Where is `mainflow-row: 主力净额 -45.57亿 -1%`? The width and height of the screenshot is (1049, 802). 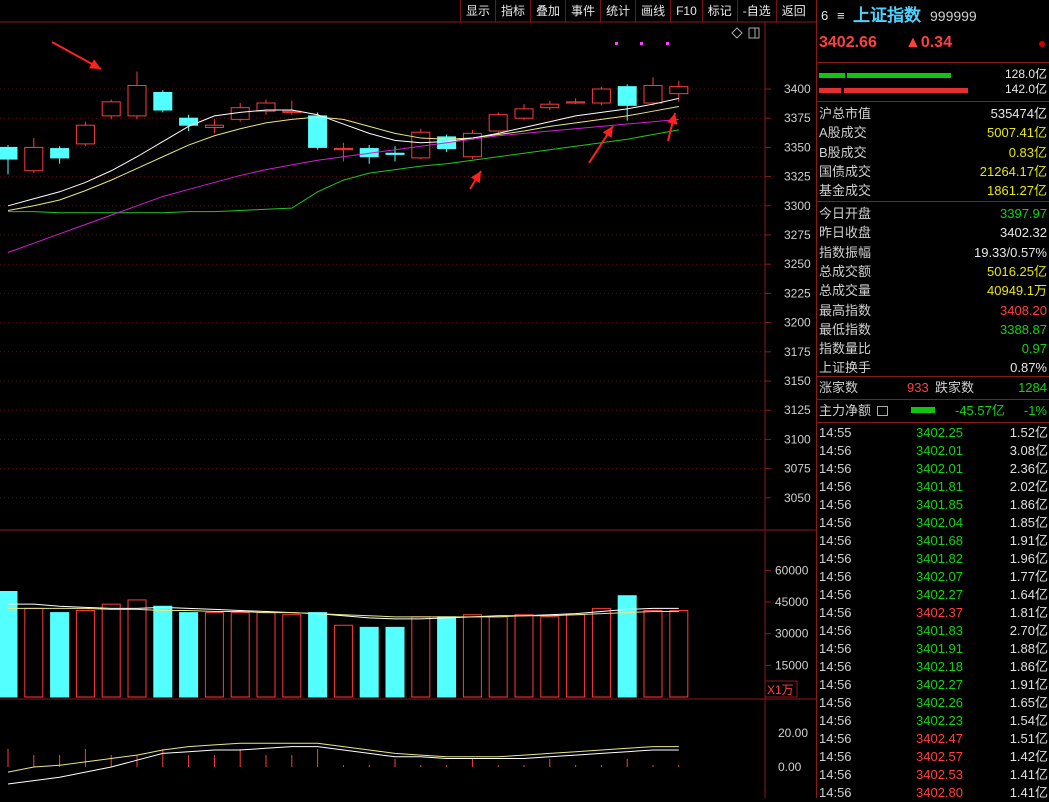
mainflow-row: 主力净额 -45.57亿 -1% is located at coordinates (933, 410).